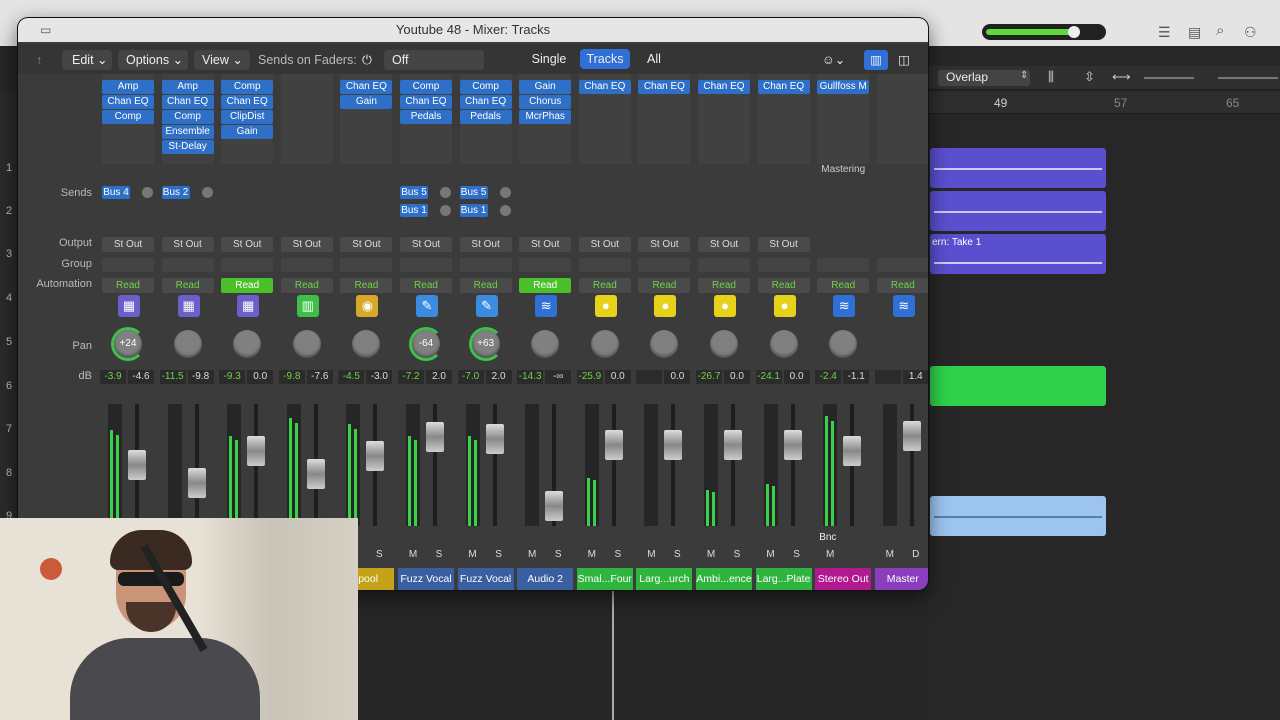 The image size is (1280, 720). What do you see at coordinates (307, 306) in the screenshot?
I see `synth-icon: ▥` at bounding box center [307, 306].